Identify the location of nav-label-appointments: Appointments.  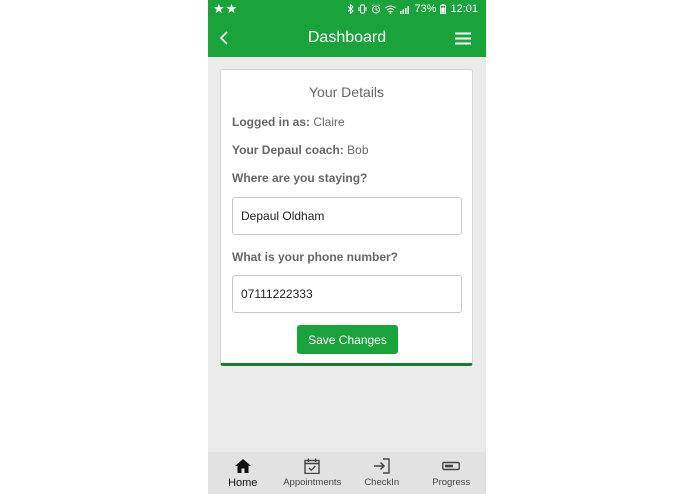
(312, 482).